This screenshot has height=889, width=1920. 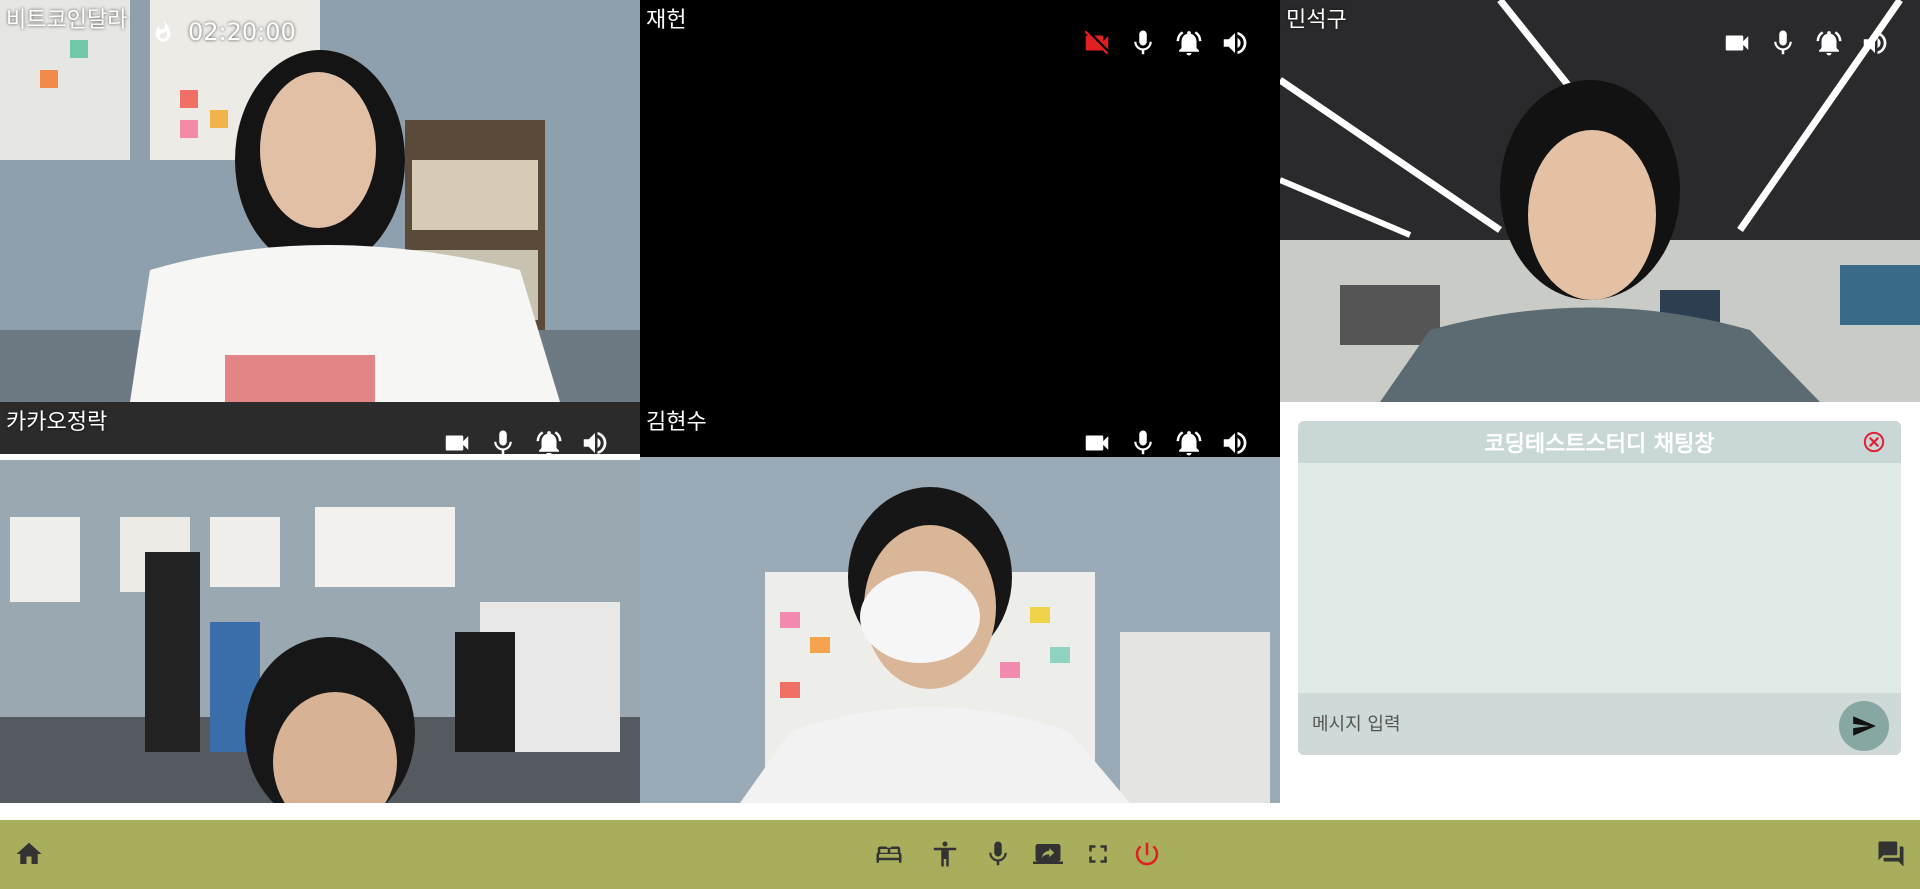 What do you see at coordinates (1592, 724) in the screenshot?
I see `message-input` at bounding box center [1592, 724].